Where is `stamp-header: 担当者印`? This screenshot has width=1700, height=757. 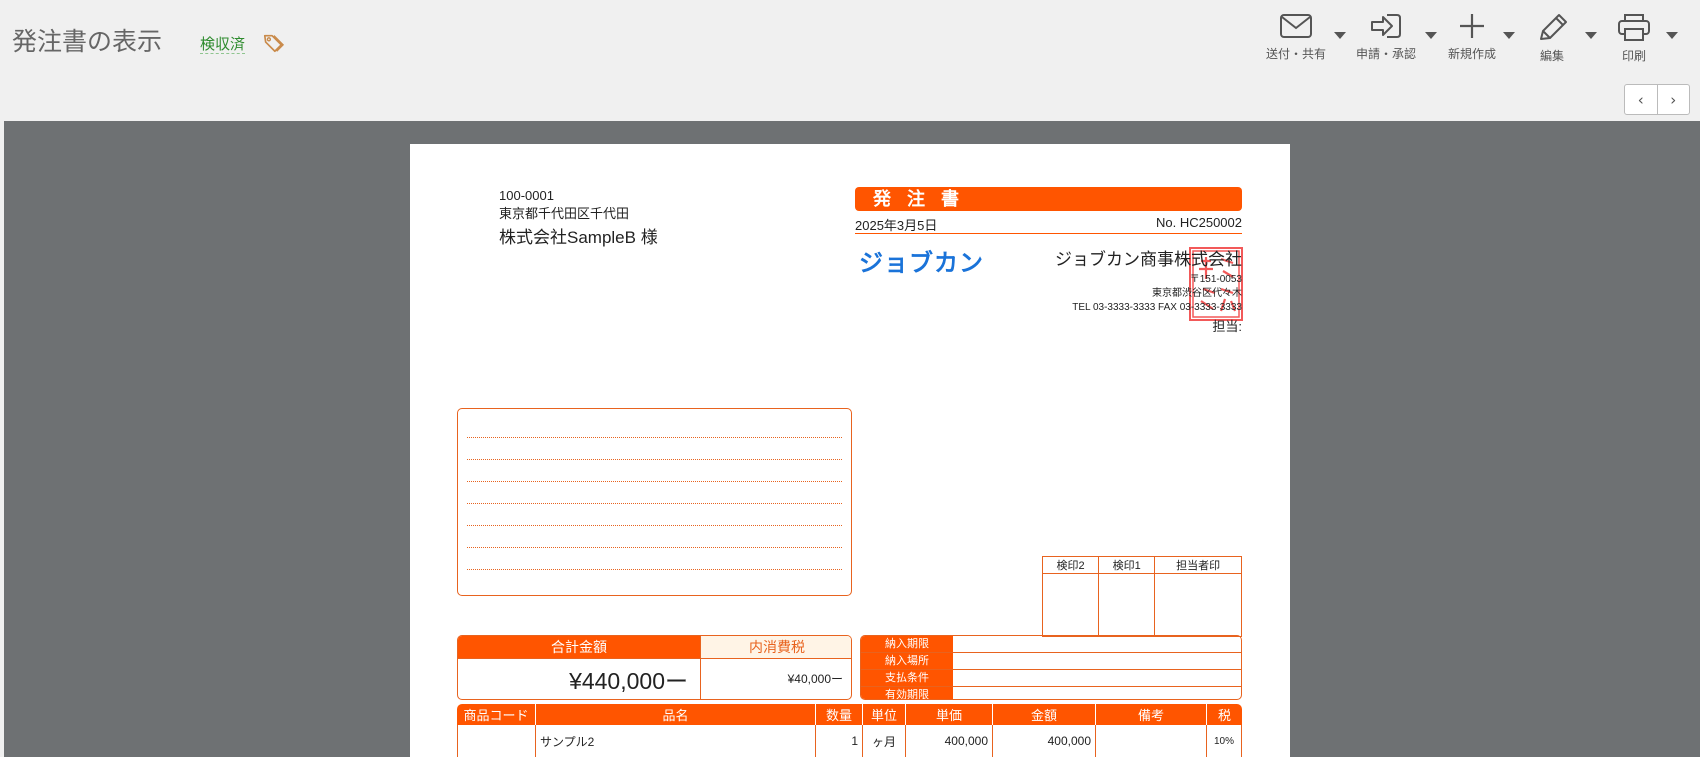
stamp-header: 担当者印 is located at coordinates (1198, 565).